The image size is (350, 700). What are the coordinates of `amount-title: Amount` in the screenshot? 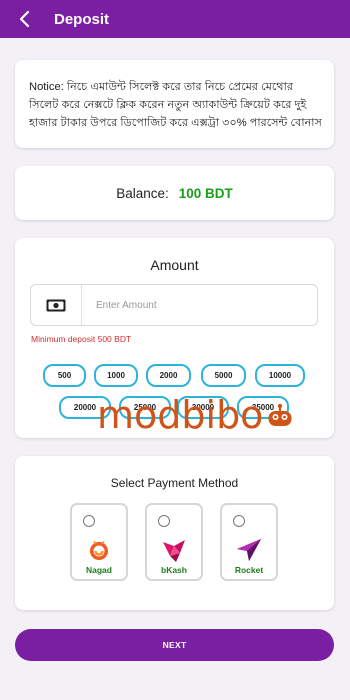 It's located at (174, 265).